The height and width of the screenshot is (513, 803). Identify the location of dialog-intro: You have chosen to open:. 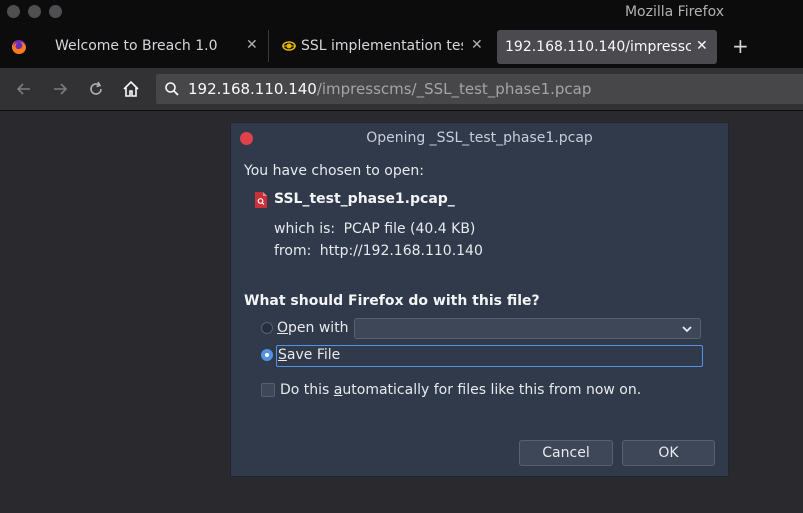
(334, 171).